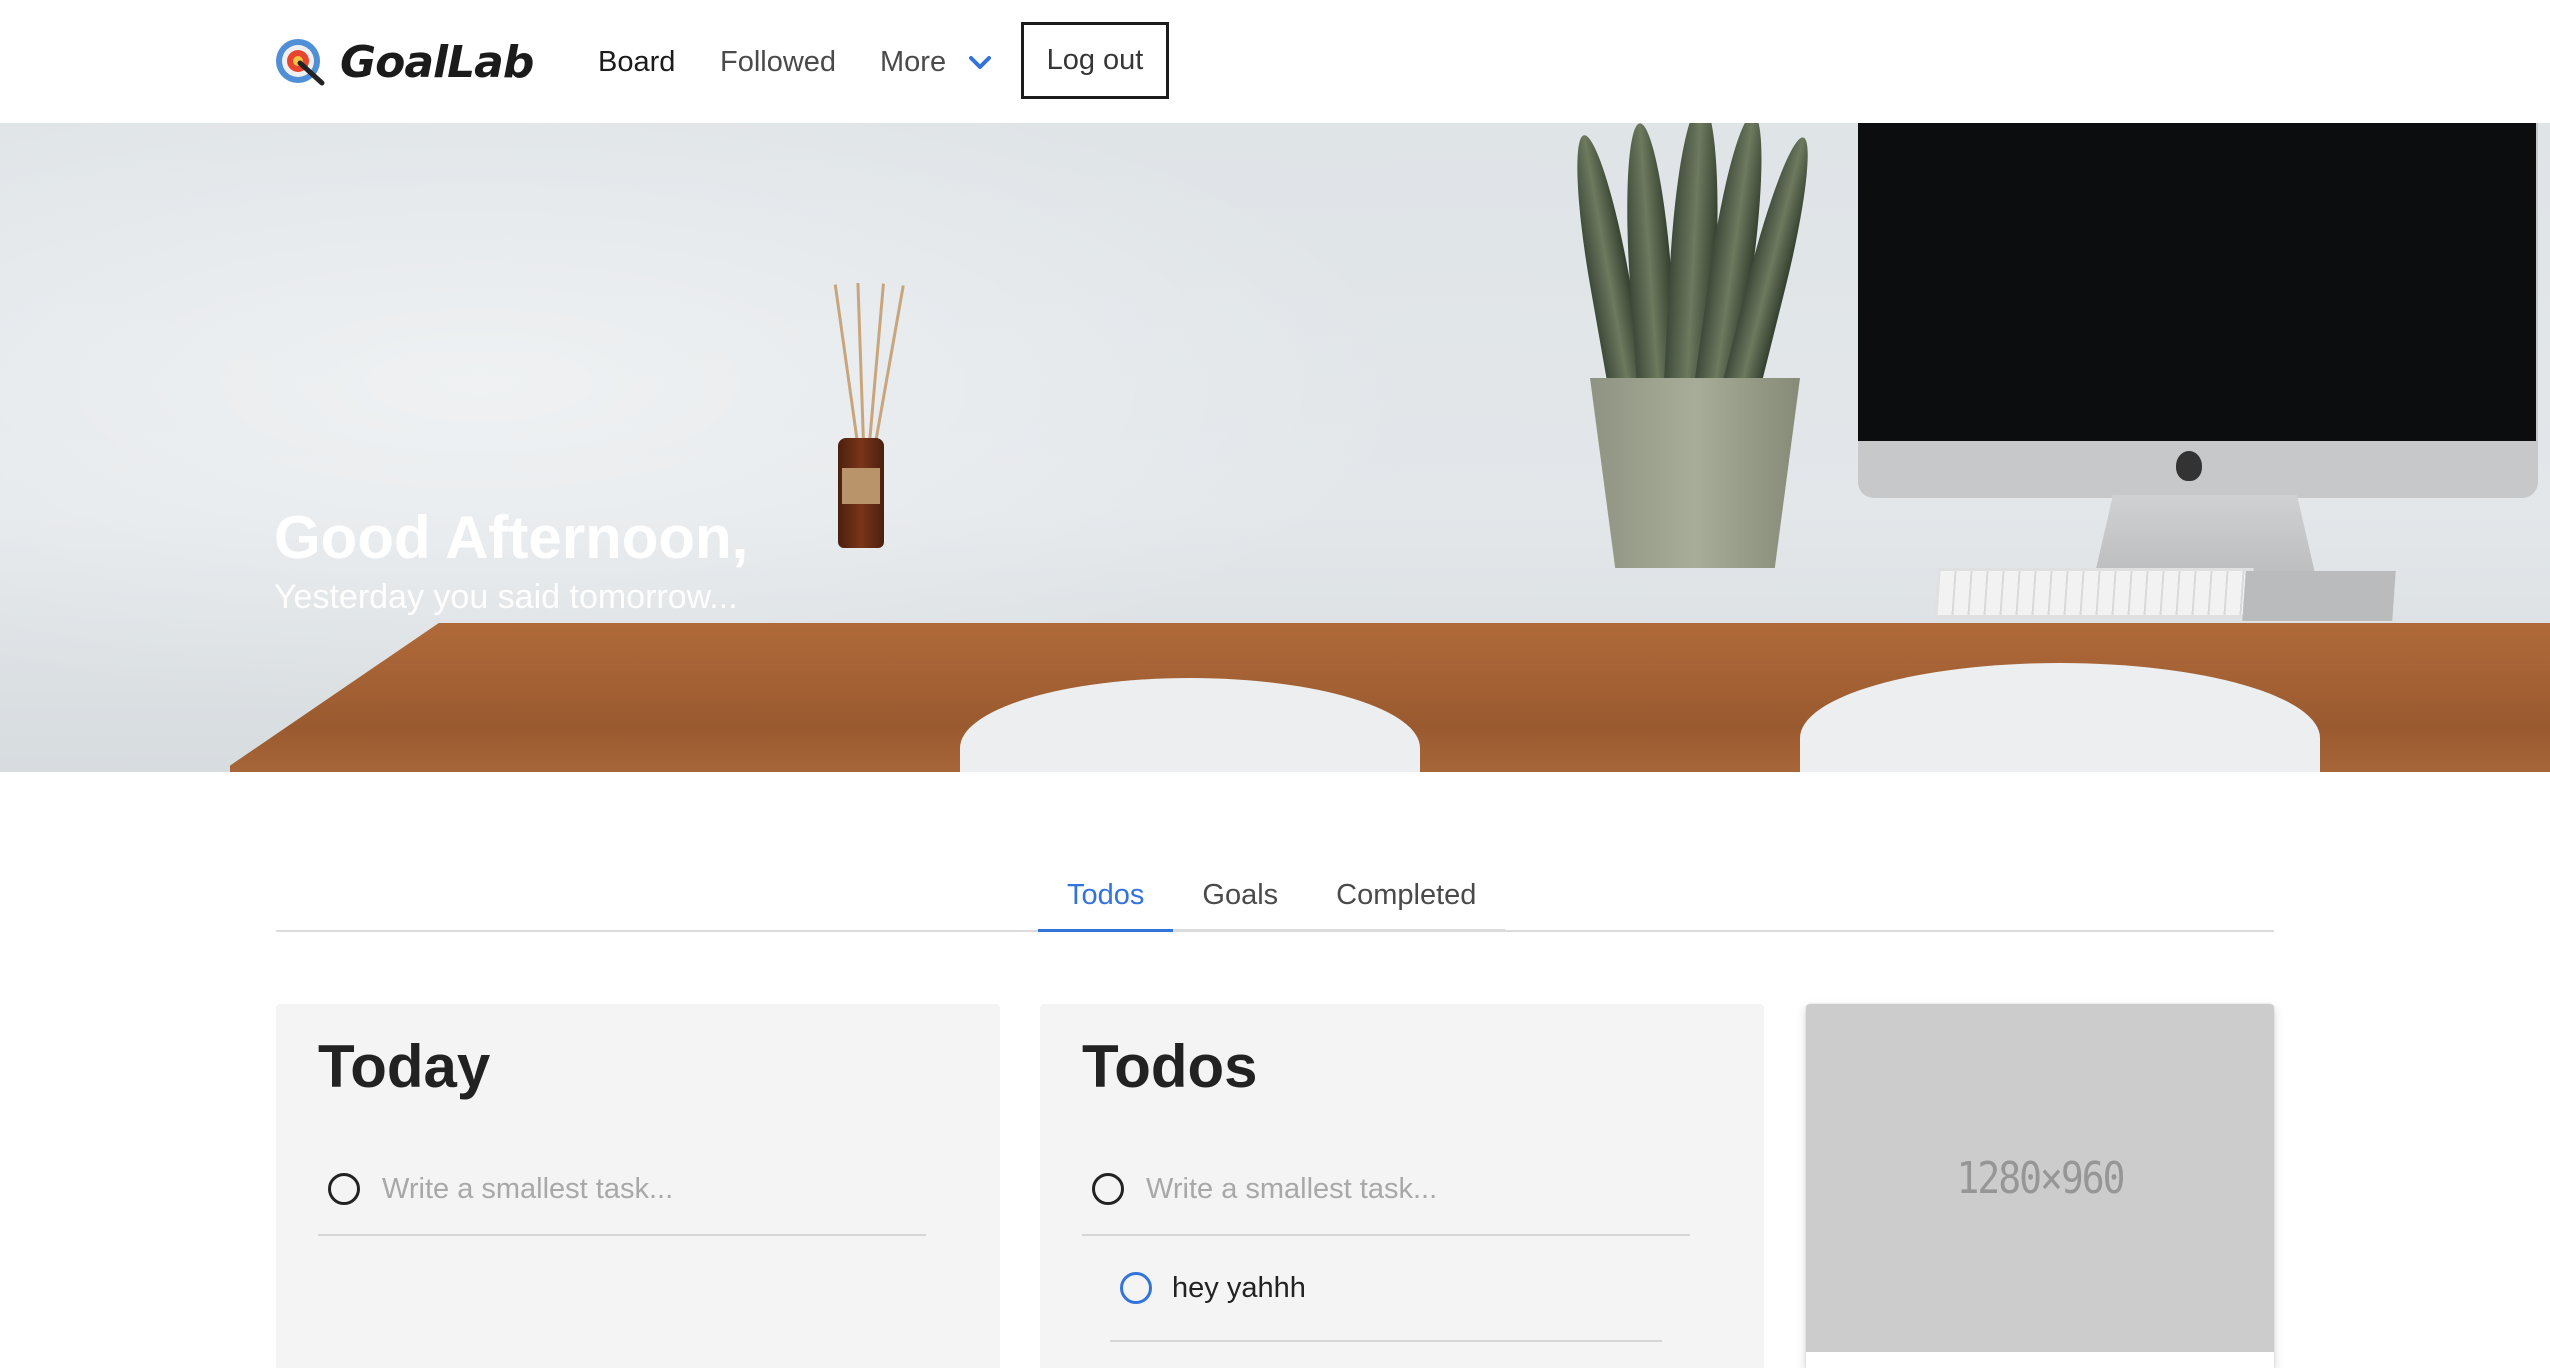  I want to click on today-title: Today, so click(404, 1066).